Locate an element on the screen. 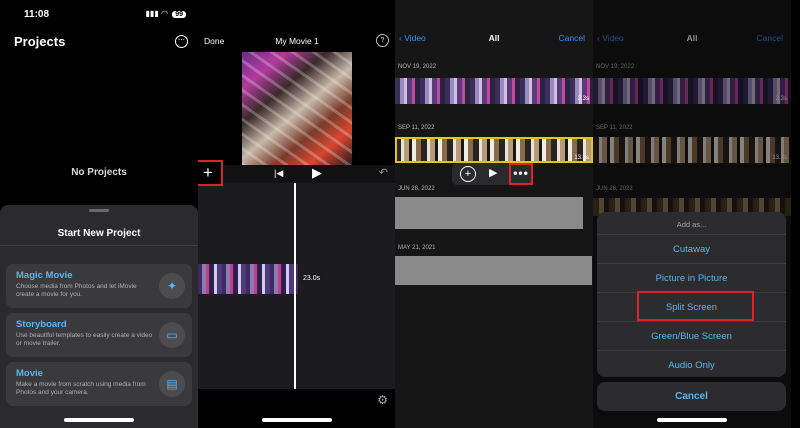 The image size is (800, 428). video-thumbnail-row is located at coordinates (494, 91).